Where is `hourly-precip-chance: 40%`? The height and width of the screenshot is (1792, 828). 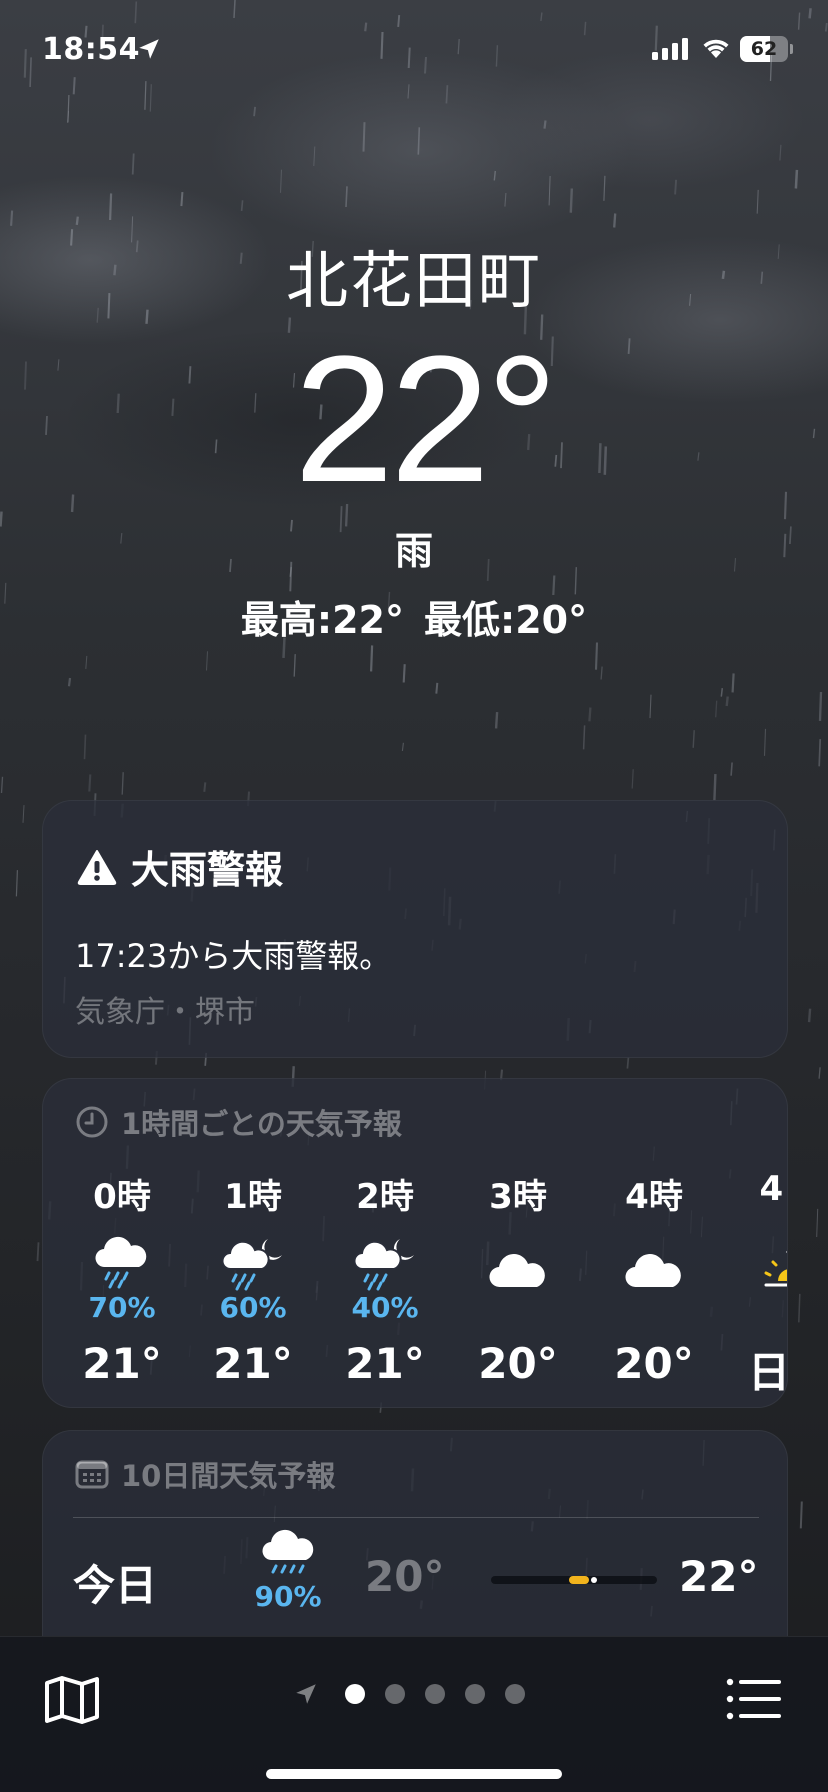
hourly-precip-chance: 40% is located at coordinates (385, 1307).